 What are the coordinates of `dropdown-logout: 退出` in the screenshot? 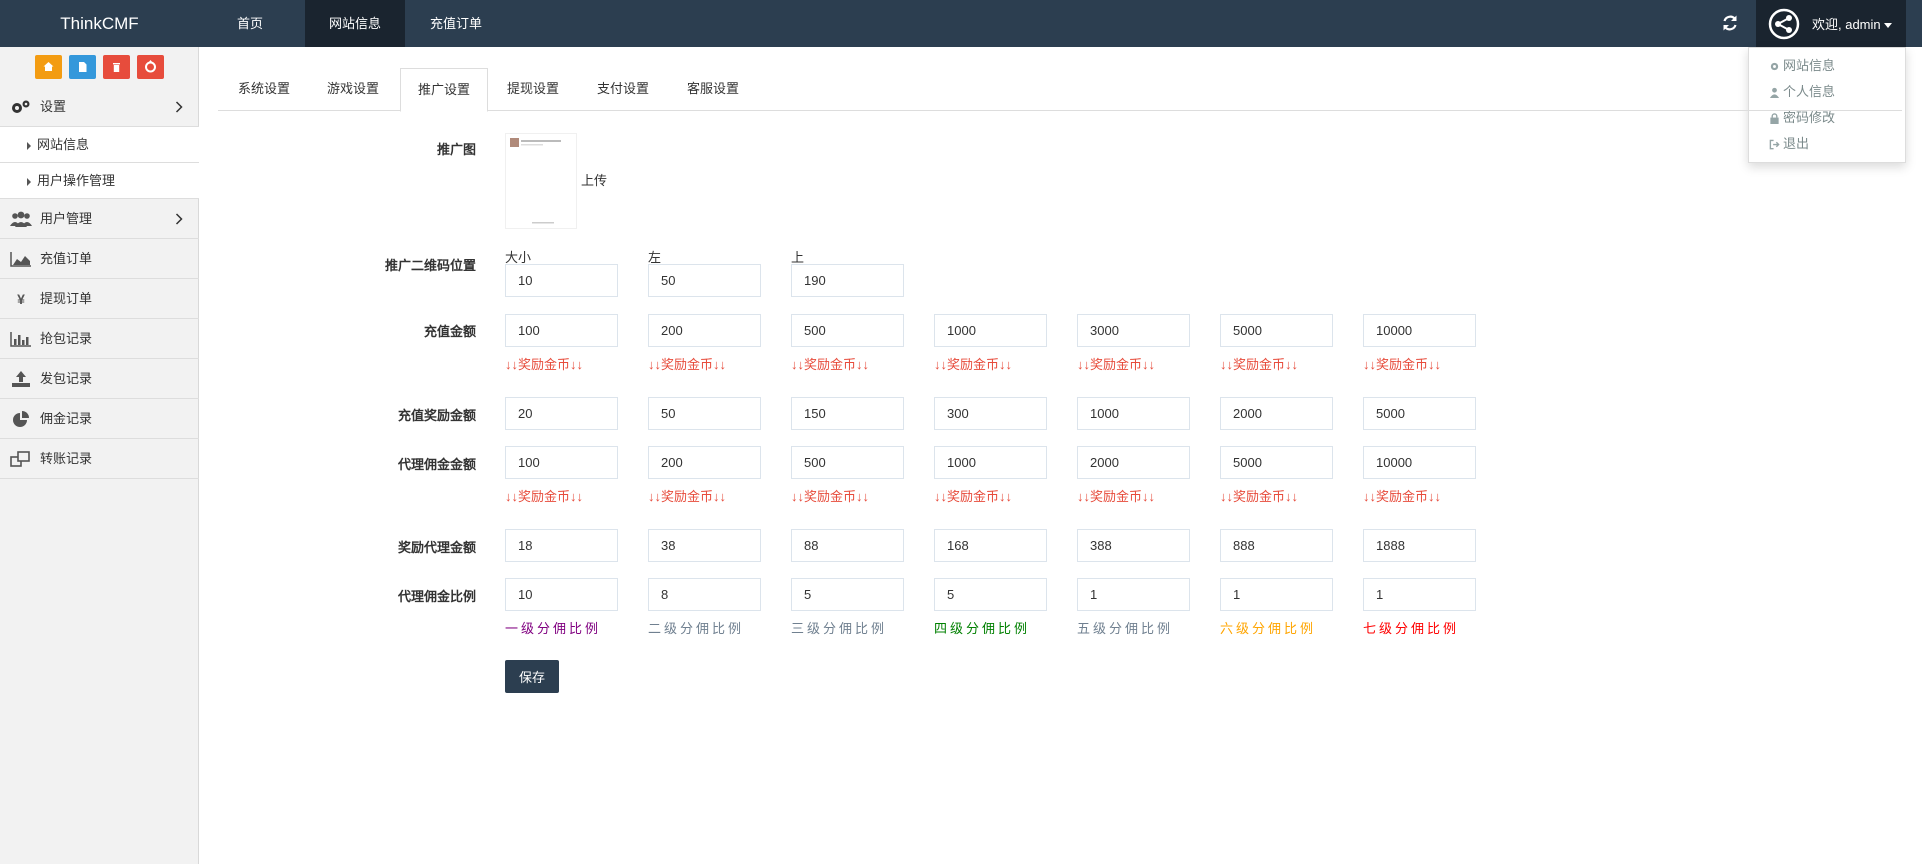 It's located at (1789, 144).